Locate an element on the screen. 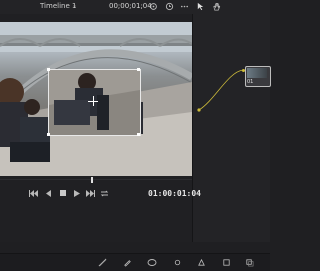  node-thumbnail is located at coordinates (257, 73).